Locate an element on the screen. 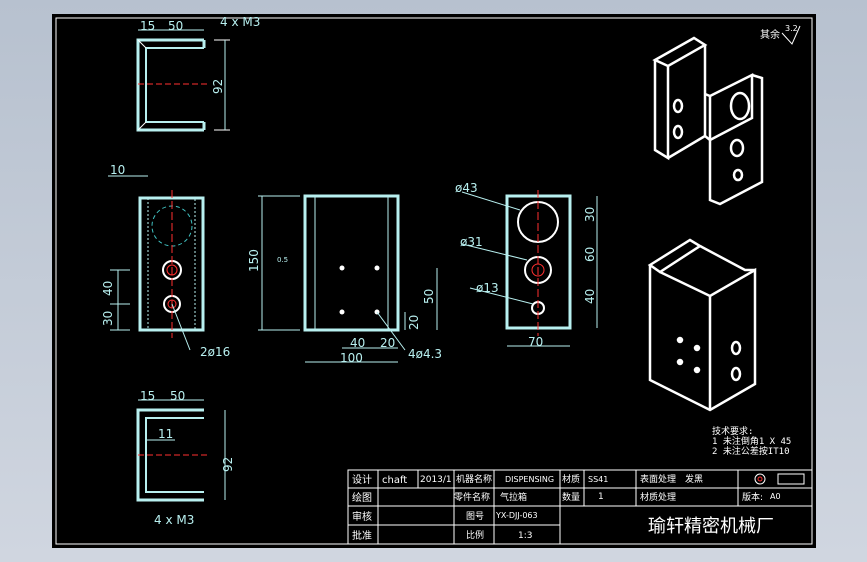 Image resolution: width=867 pixels, height=562 pixels. dim-front-holes: 4ø4.3 is located at coordinates (425, 354).